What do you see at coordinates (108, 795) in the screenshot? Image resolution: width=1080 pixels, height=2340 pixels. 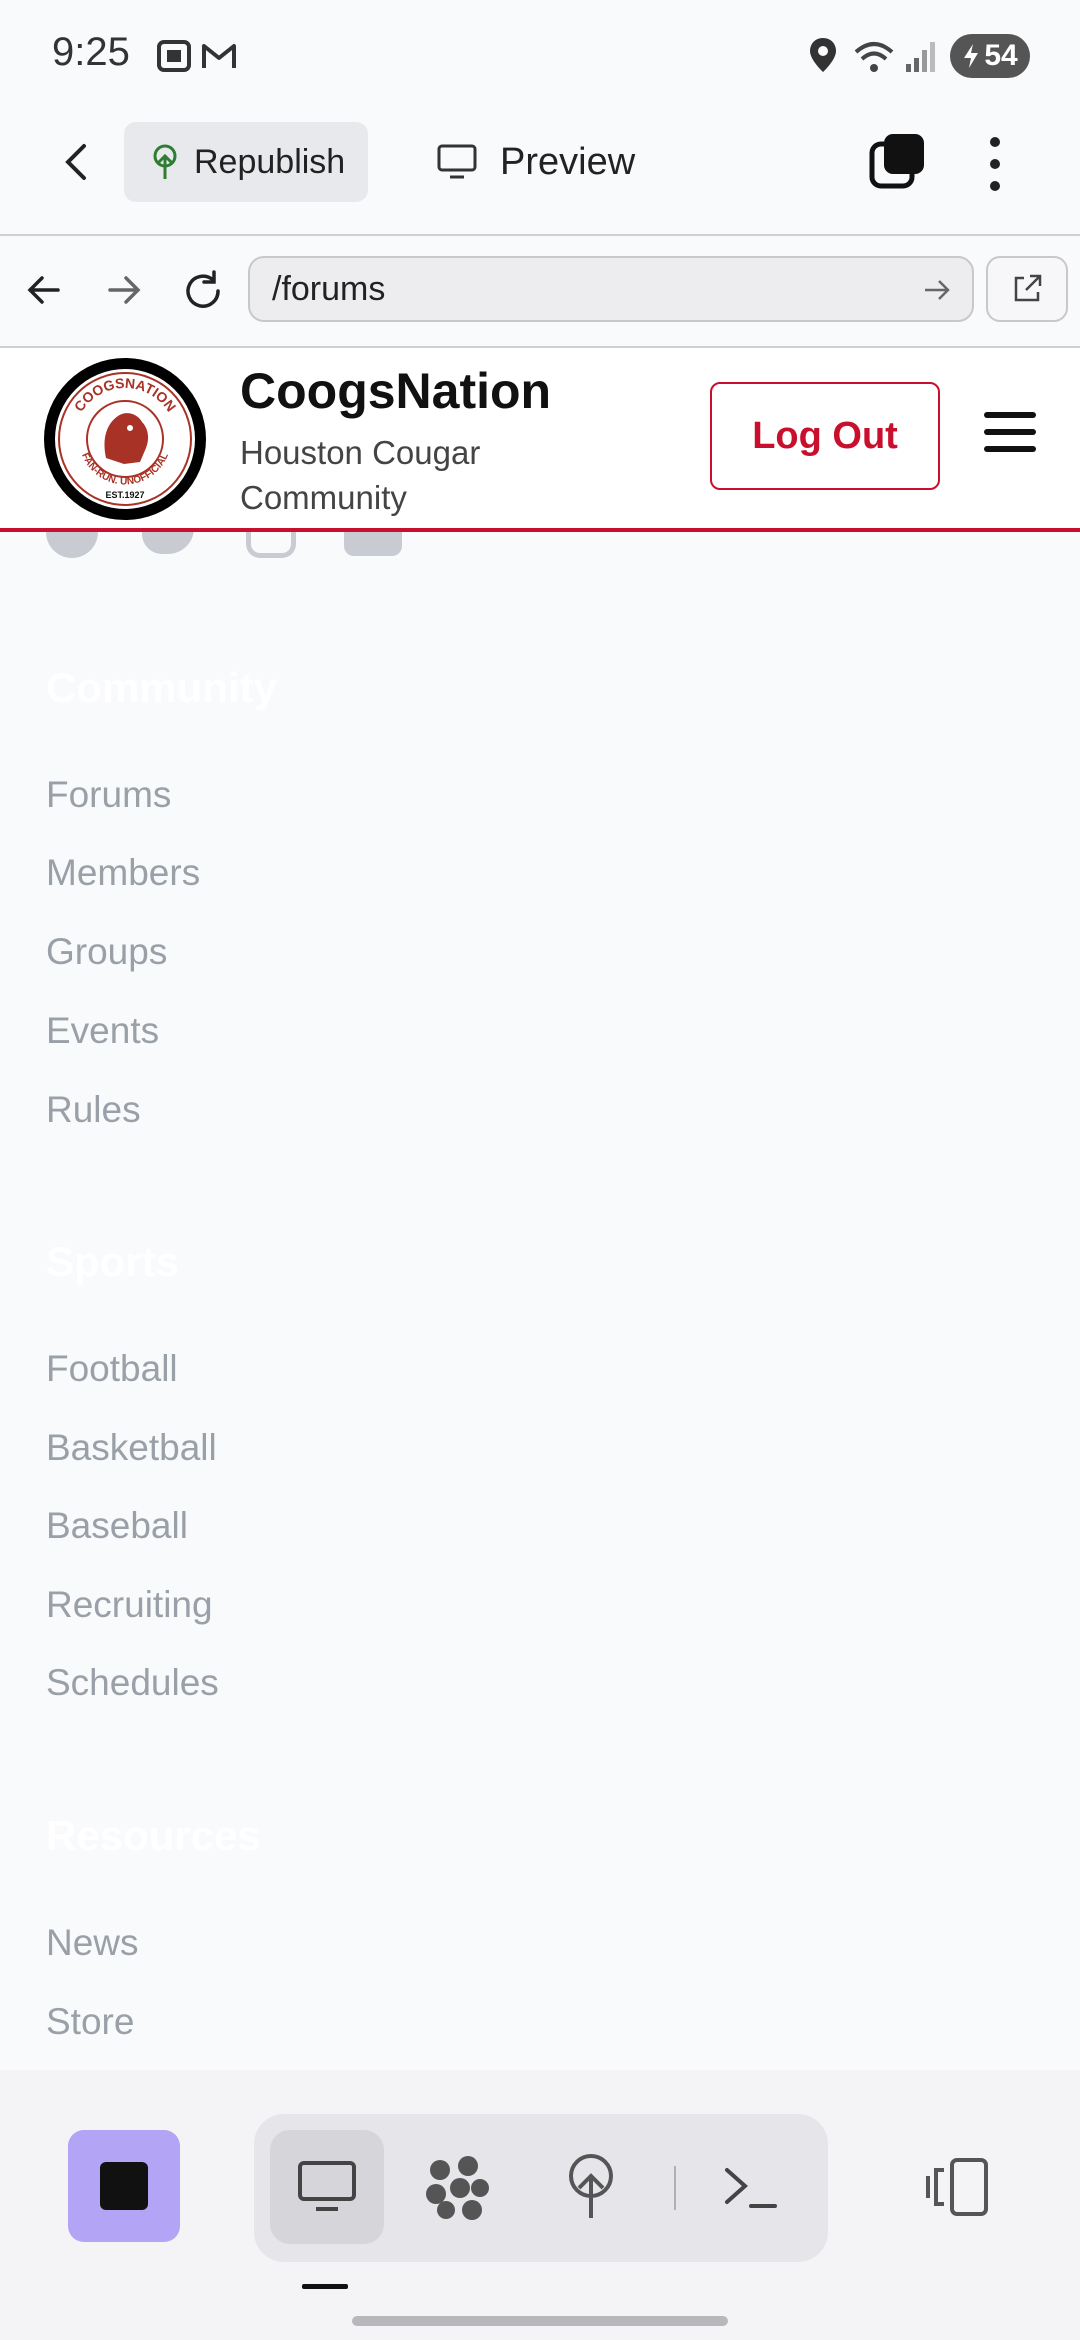 I see `footer-link-forums: Forums` at bounding box center [108, 795].